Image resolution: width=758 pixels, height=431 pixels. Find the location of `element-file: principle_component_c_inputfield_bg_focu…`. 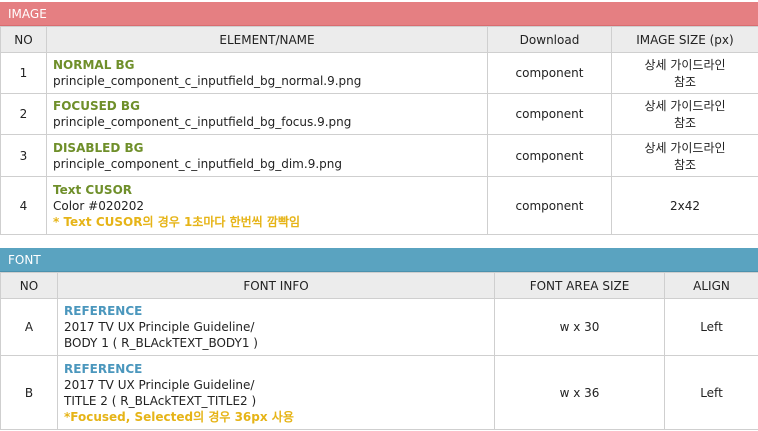

element-file: principle_component_c_inputfield_bg_focu… is located at coordinates (202, 122).